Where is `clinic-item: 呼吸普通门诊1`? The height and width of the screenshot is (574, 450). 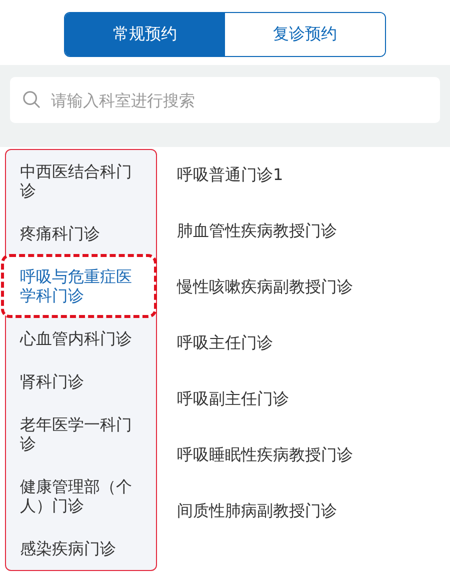 clinic-item: 呼吸普通门诊1 is located at coordinates (313, 175).